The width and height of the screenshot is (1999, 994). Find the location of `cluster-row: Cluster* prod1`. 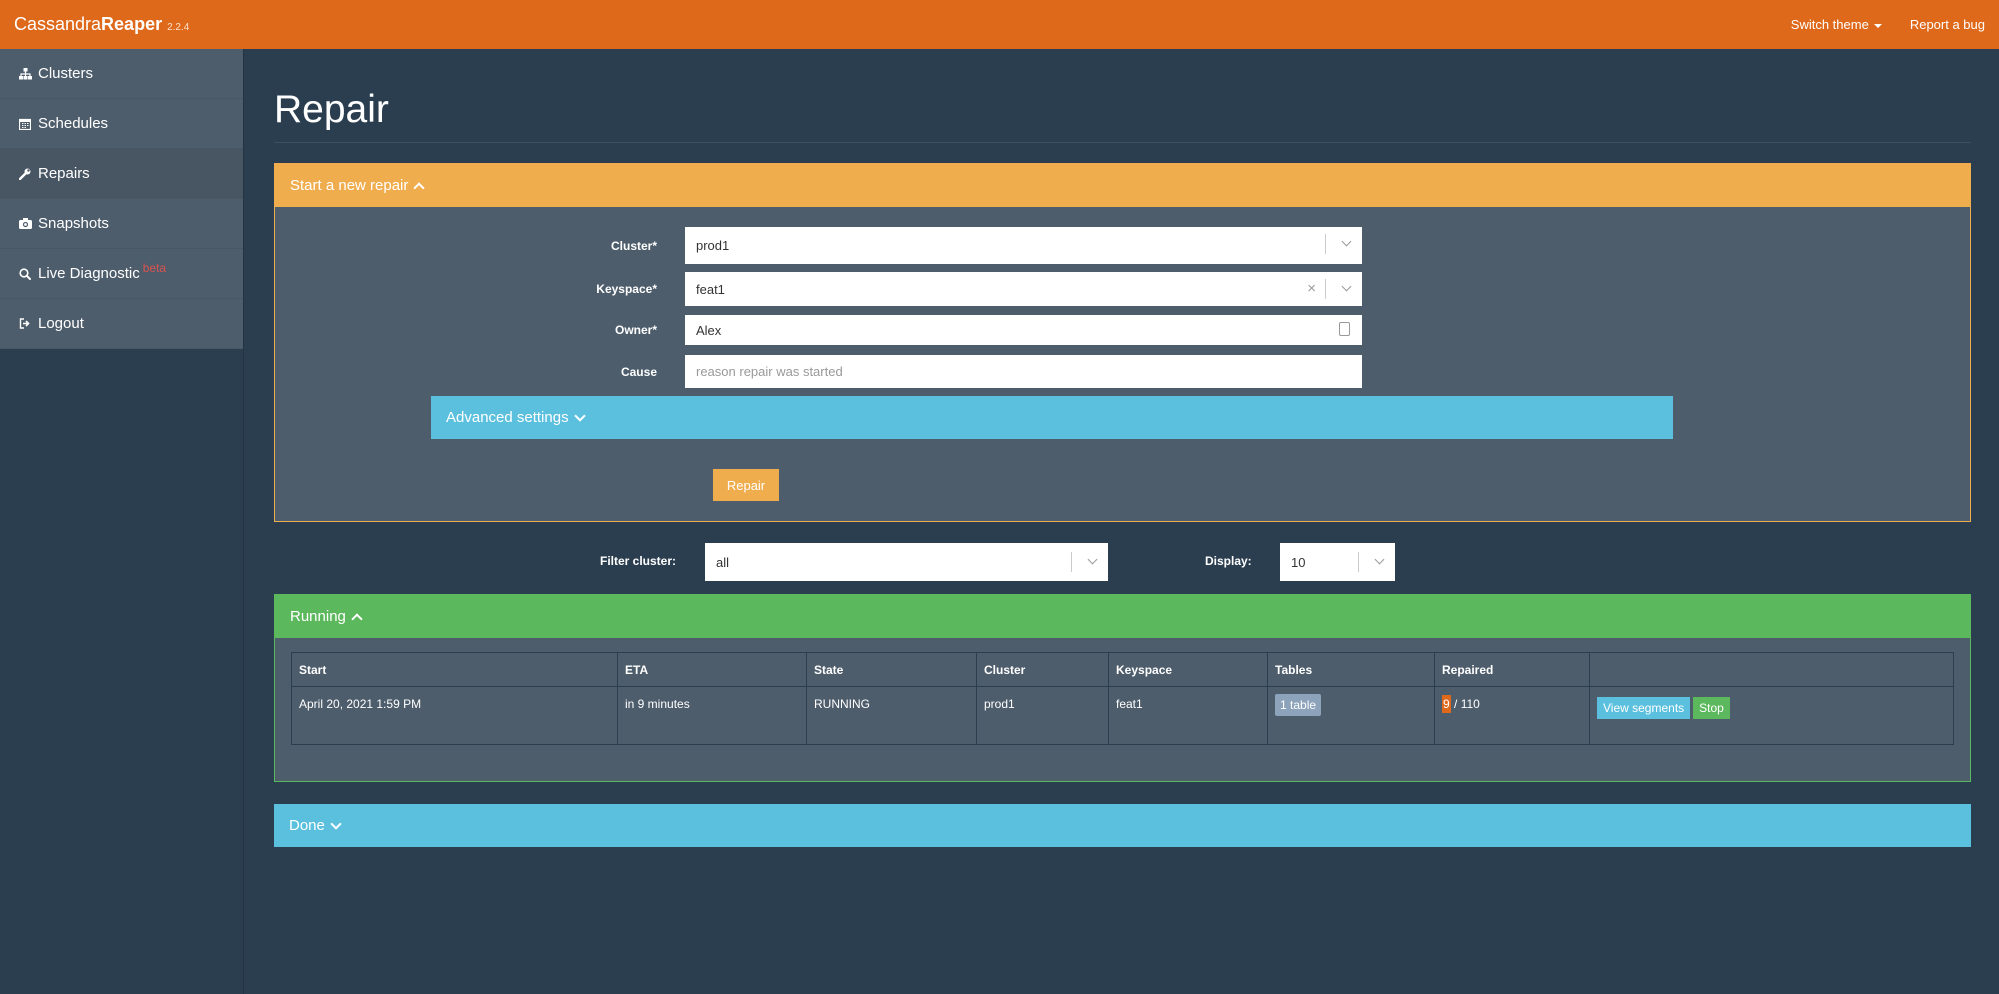

cluster-row: Cluster* prod1 is located at coordinates (818, 245).